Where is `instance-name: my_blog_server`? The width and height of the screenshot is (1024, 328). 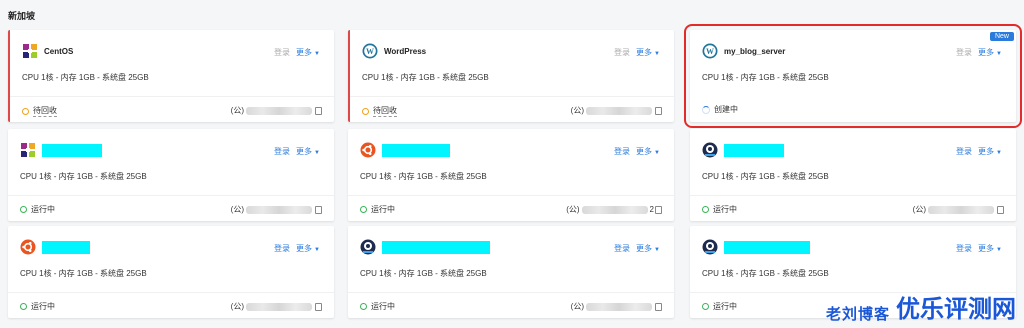 instance-name: my_blog_server is located at coordinates (755, 51).